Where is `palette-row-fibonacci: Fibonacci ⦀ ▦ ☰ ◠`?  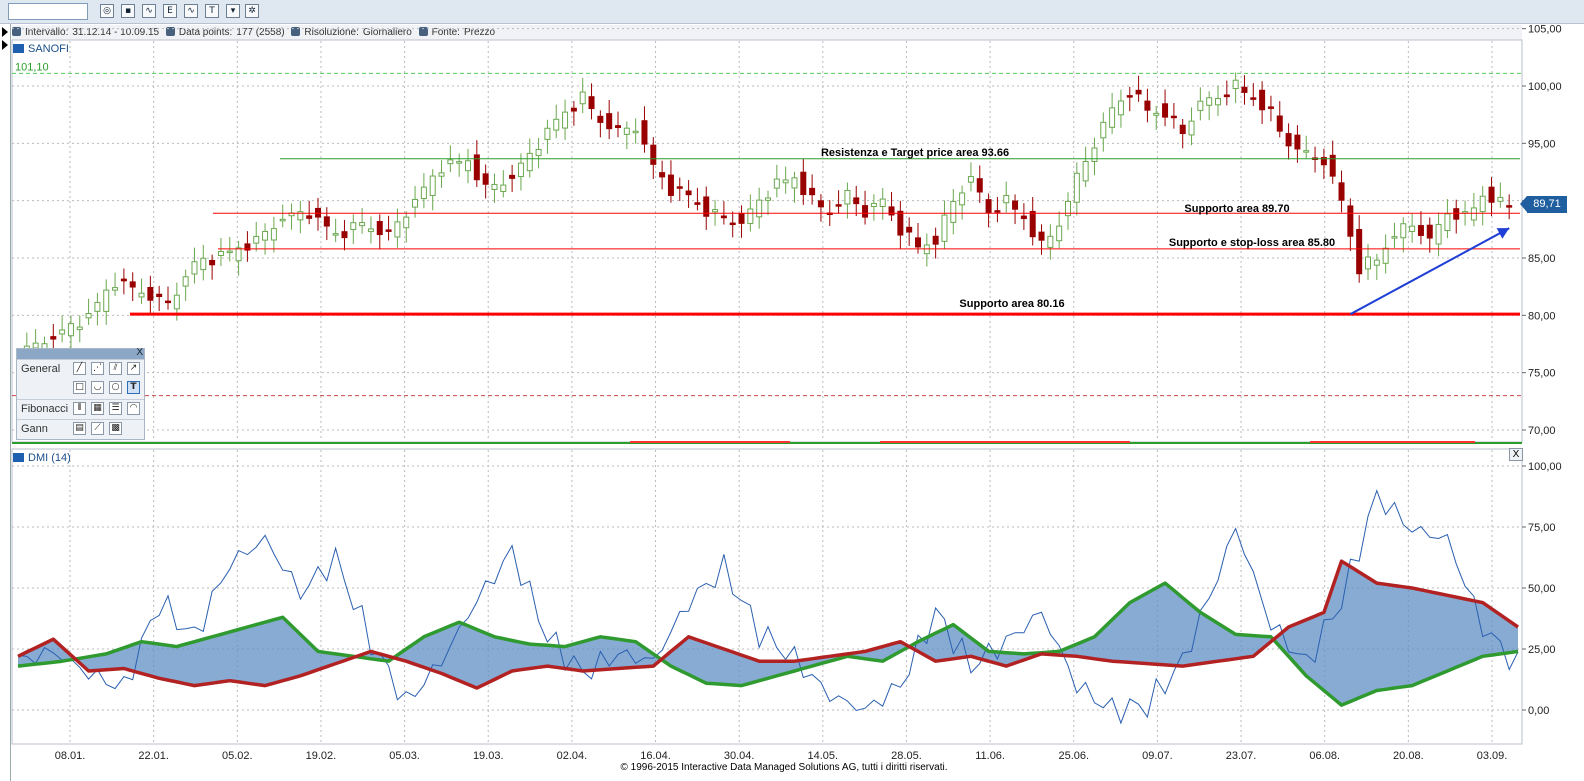
palette-row-fibonacci: Fibonacci ⦀ ▦ ☰ ◠ is located at coordinates (80, 409).